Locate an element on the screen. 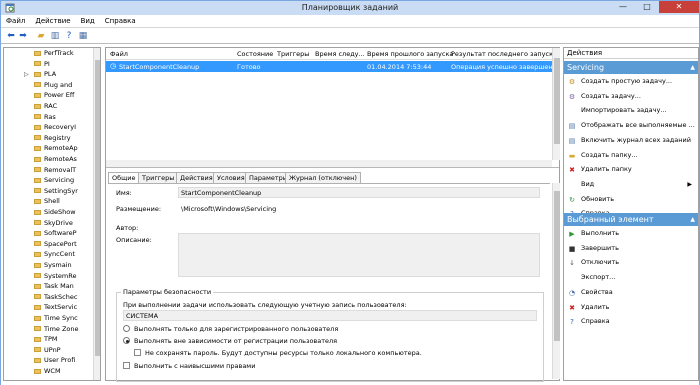 The width and height of the screenshot is (700, 385). properties-icon: ▦ is located at coordinates (83, 36).